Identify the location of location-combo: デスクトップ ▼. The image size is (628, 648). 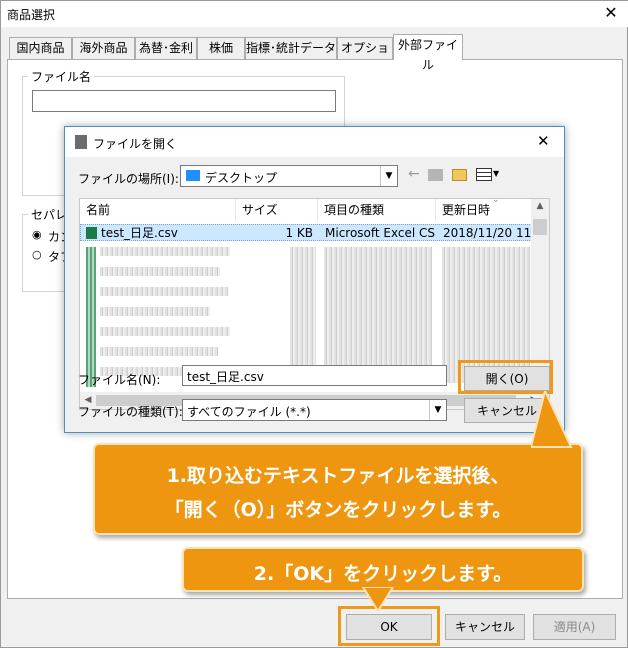
(289, 176).